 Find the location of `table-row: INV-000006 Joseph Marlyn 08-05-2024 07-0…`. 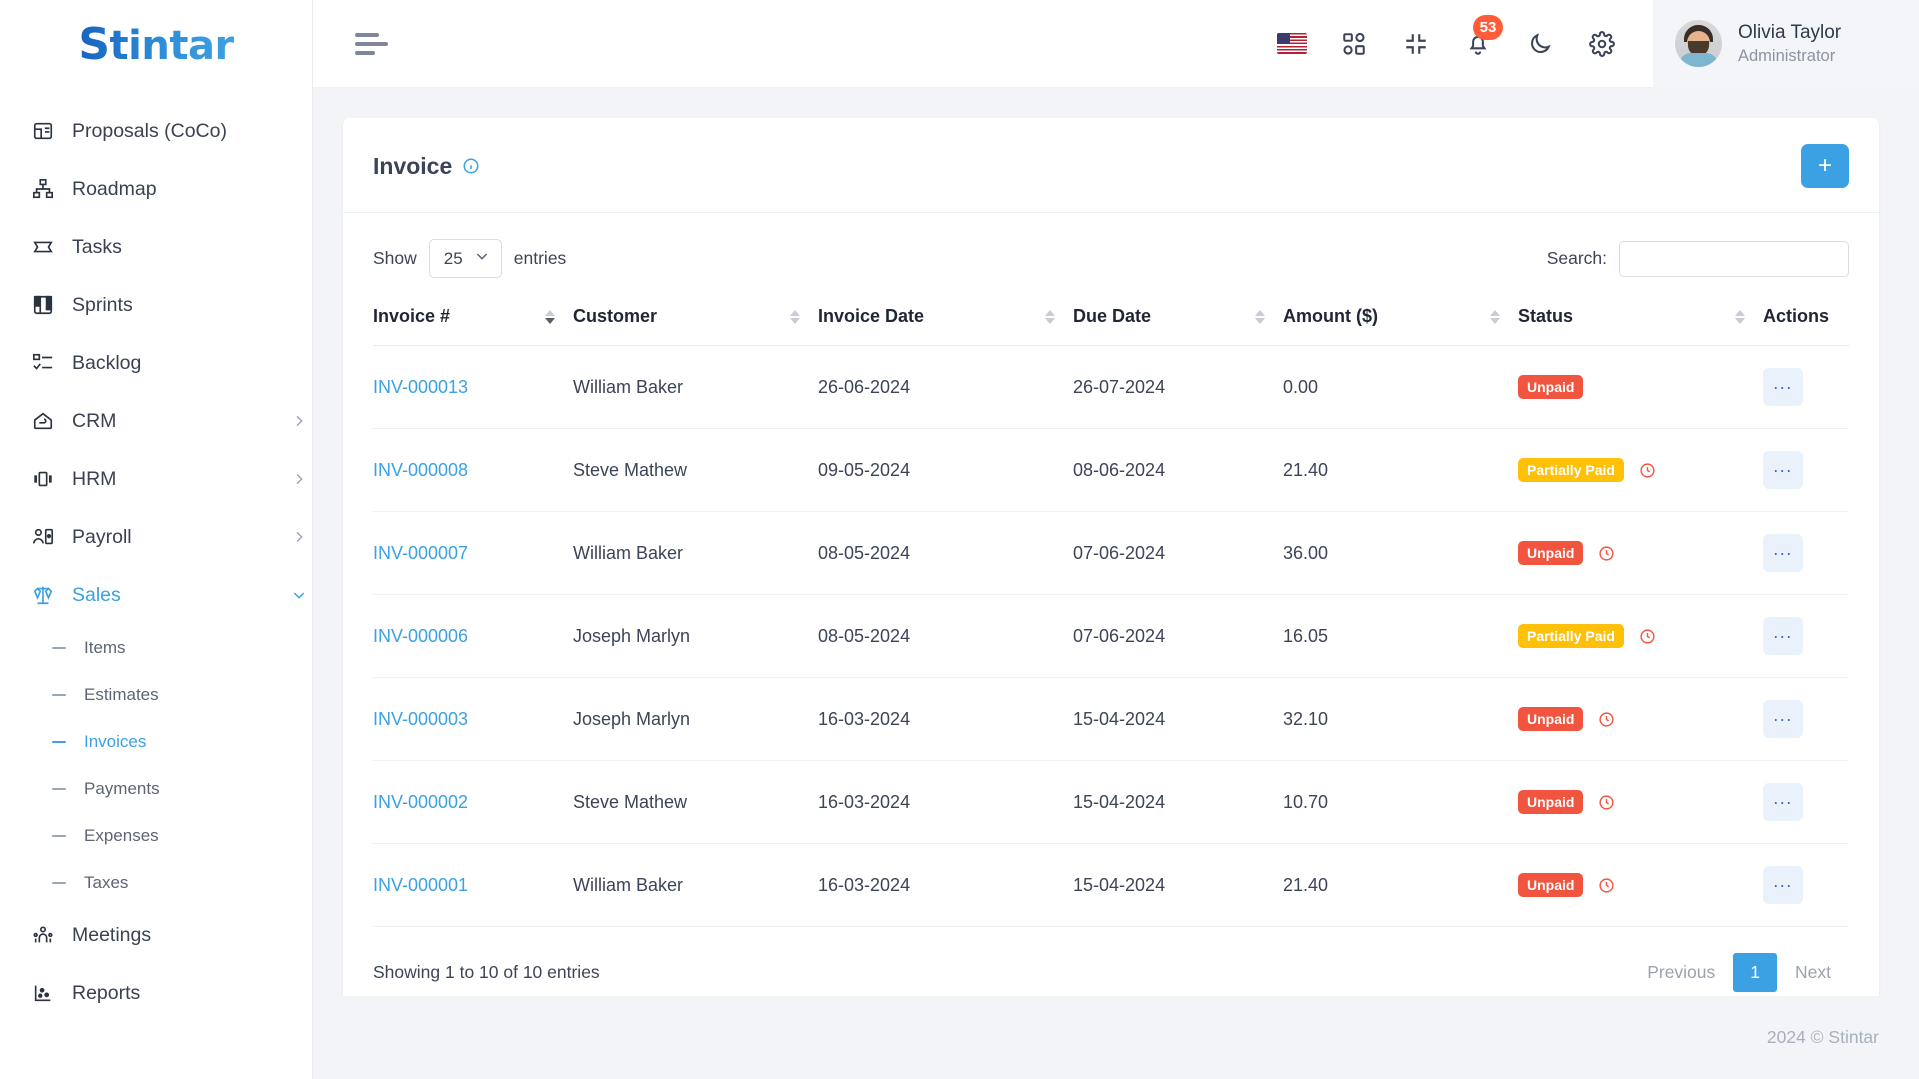

table-row: INV-000006 Joseph Marlyn 08-05-2024 07-0… is located at coordinates (1111, 636).